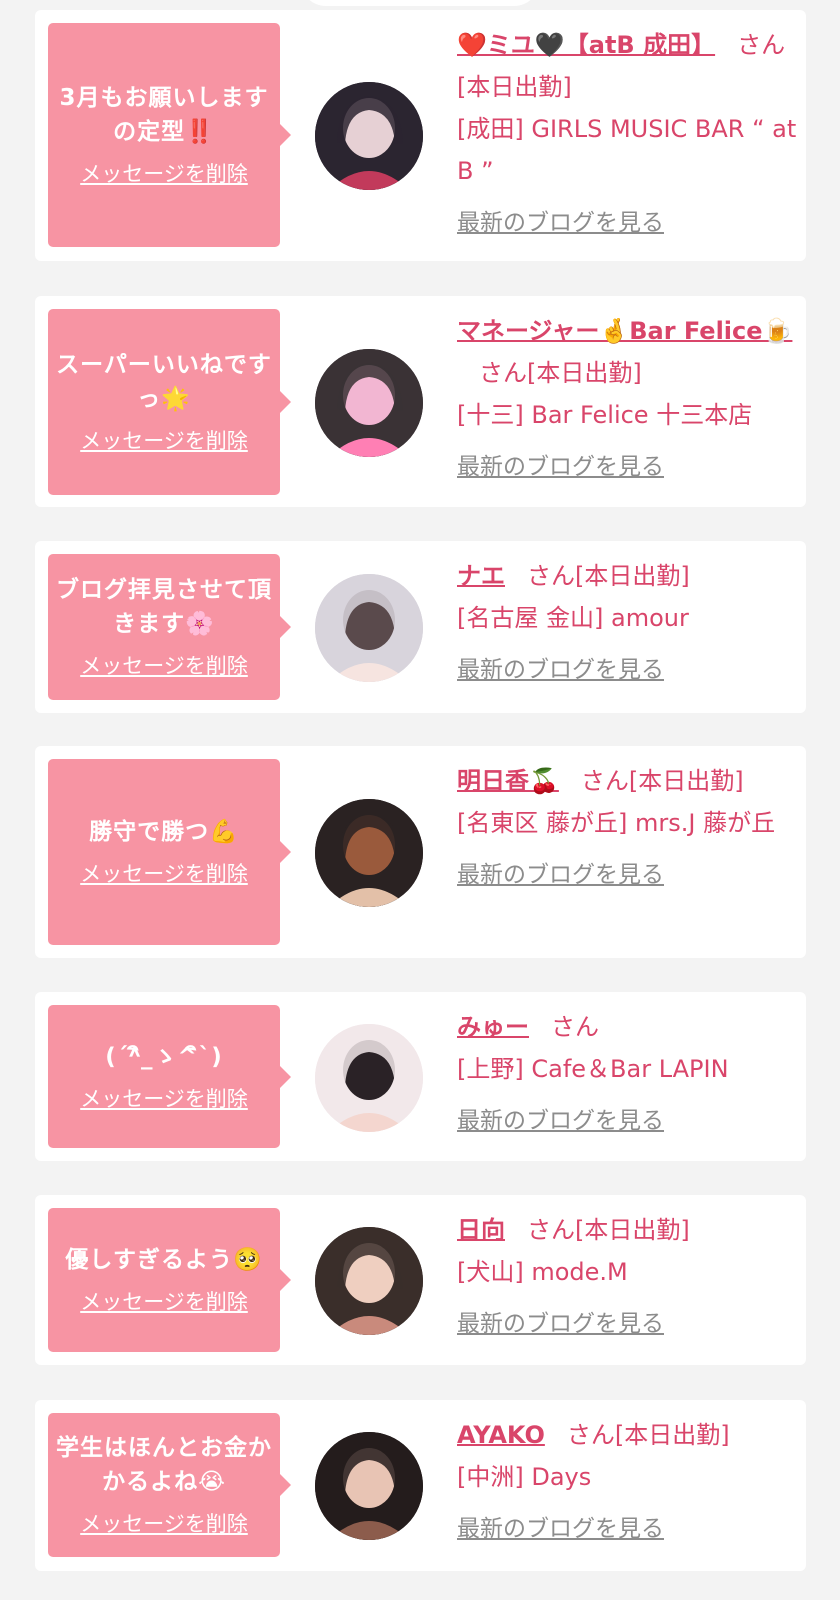  I want to click on shop-name: [上野] Cafe＆Bar LAPIN, so click(593, 1069).